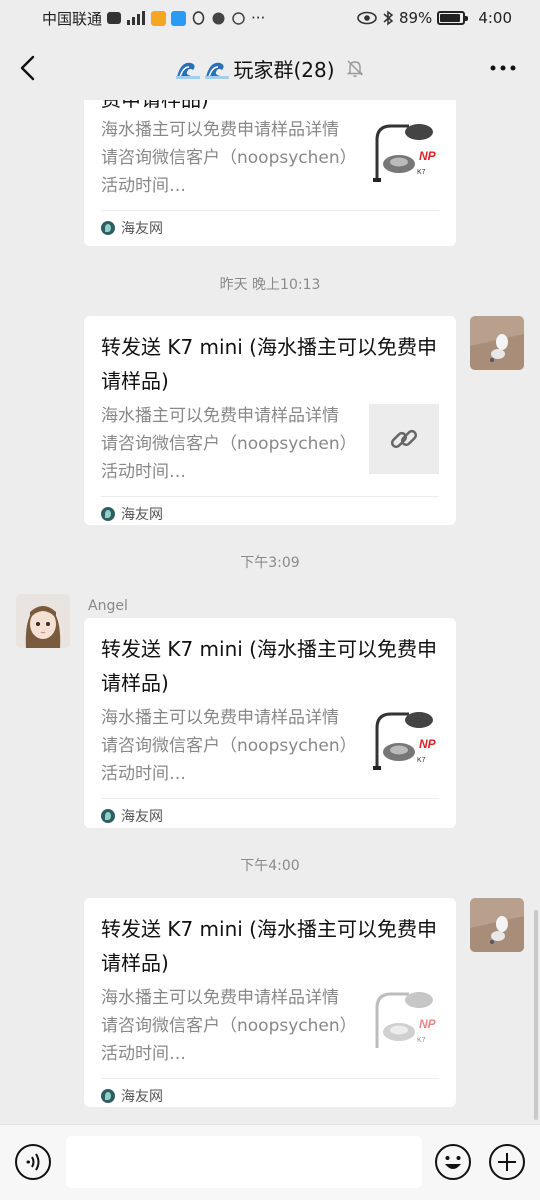 The width and height of the screenshot is (540, 1200). I want to click on emoji-icon, so click(453, 1162).